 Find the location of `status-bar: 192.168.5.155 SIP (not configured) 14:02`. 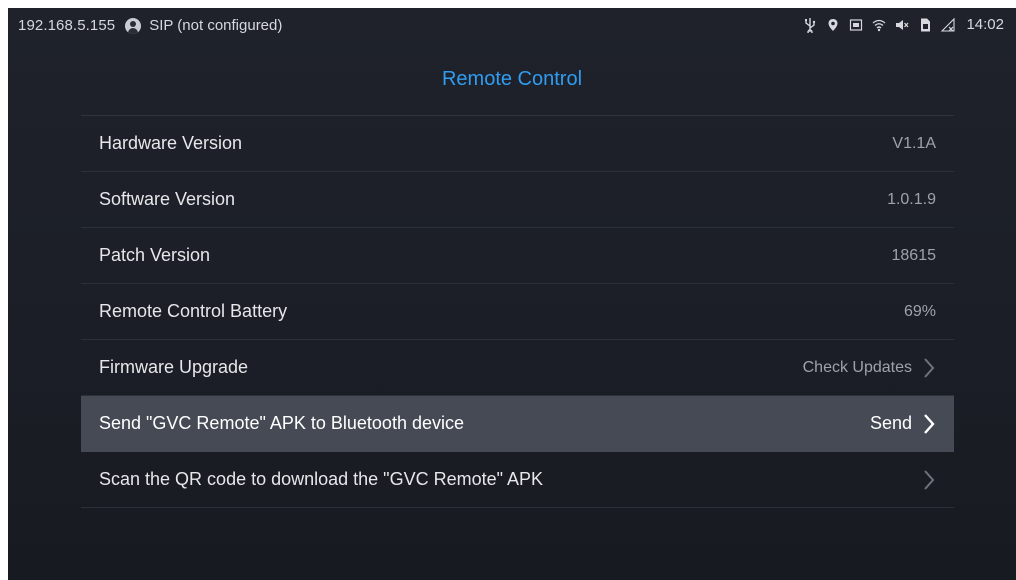

status-bar: 192.168.5.155 SIP (not configured) 14:02 is located at coordinates (512, 26).